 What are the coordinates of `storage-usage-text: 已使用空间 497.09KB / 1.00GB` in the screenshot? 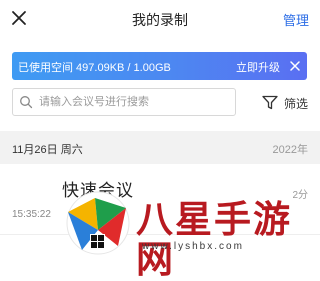 It's located at (94, 68).